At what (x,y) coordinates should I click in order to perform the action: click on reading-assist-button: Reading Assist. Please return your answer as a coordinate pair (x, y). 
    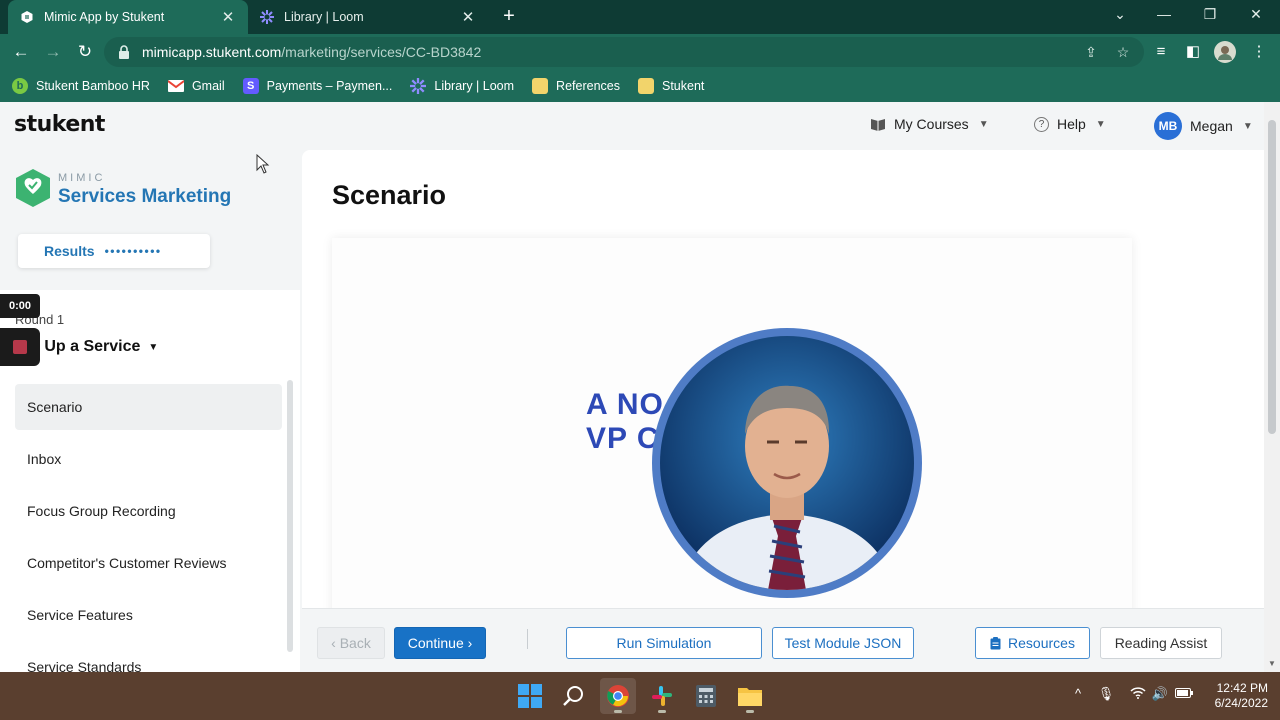
    Looking at the image, I should click on (1161, 643).